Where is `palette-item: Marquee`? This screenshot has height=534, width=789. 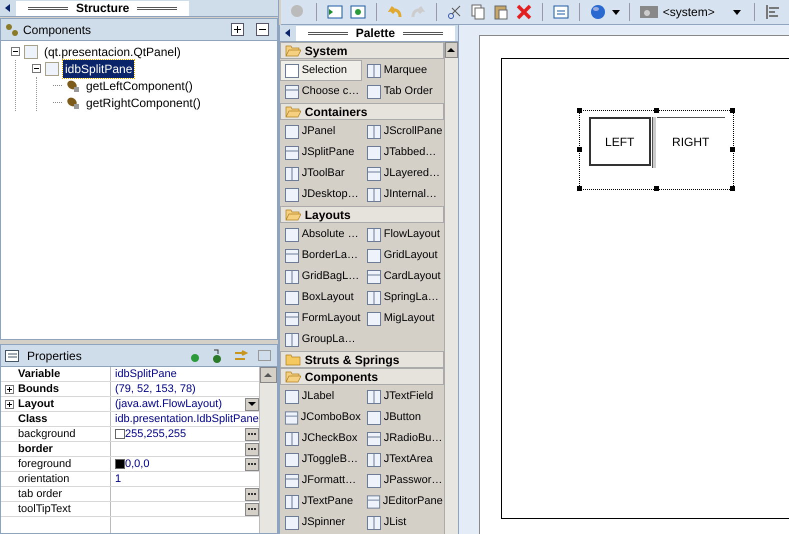
palette-item: Marquee is located at coordinates (403, 70).